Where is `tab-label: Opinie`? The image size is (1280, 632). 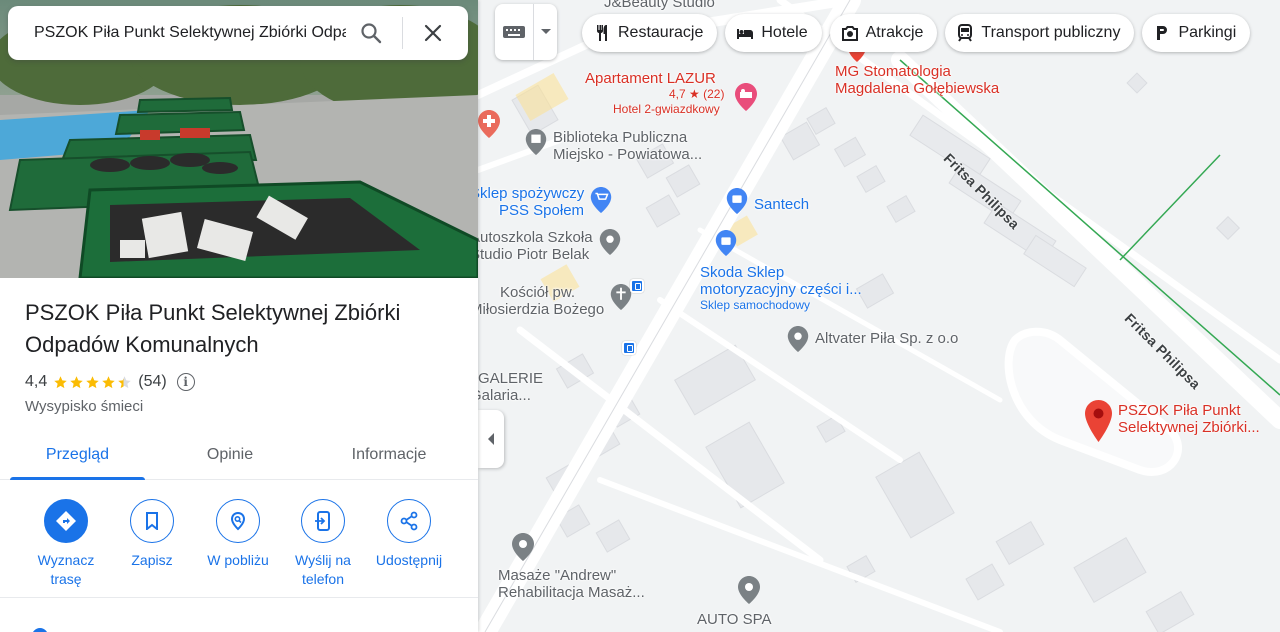 tab-label: Opinie is located at coordinates (230, 454).